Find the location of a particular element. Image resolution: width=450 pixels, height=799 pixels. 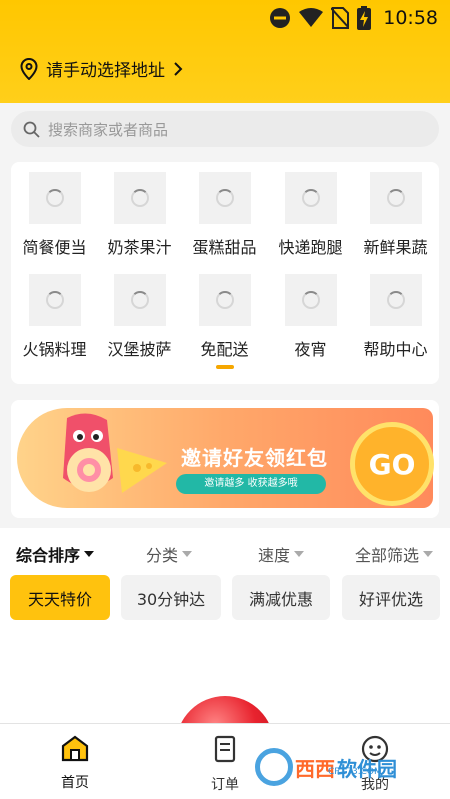

sort-speed: 速度 is located at coordinates (281, 554).